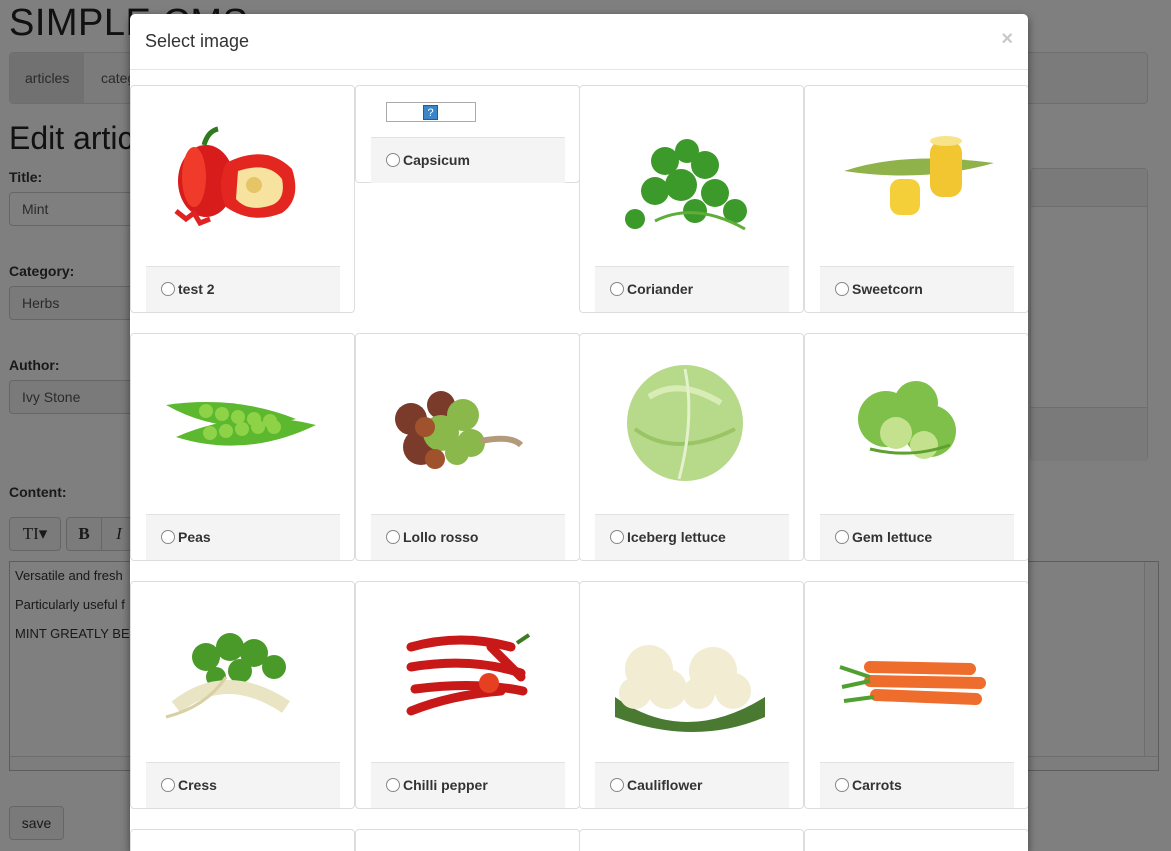 This screenshot has width=1171, height=851. Describe the element at coordinates (445, 785) in the screenshot. I see `image-label: Chilli pepper` at that location.